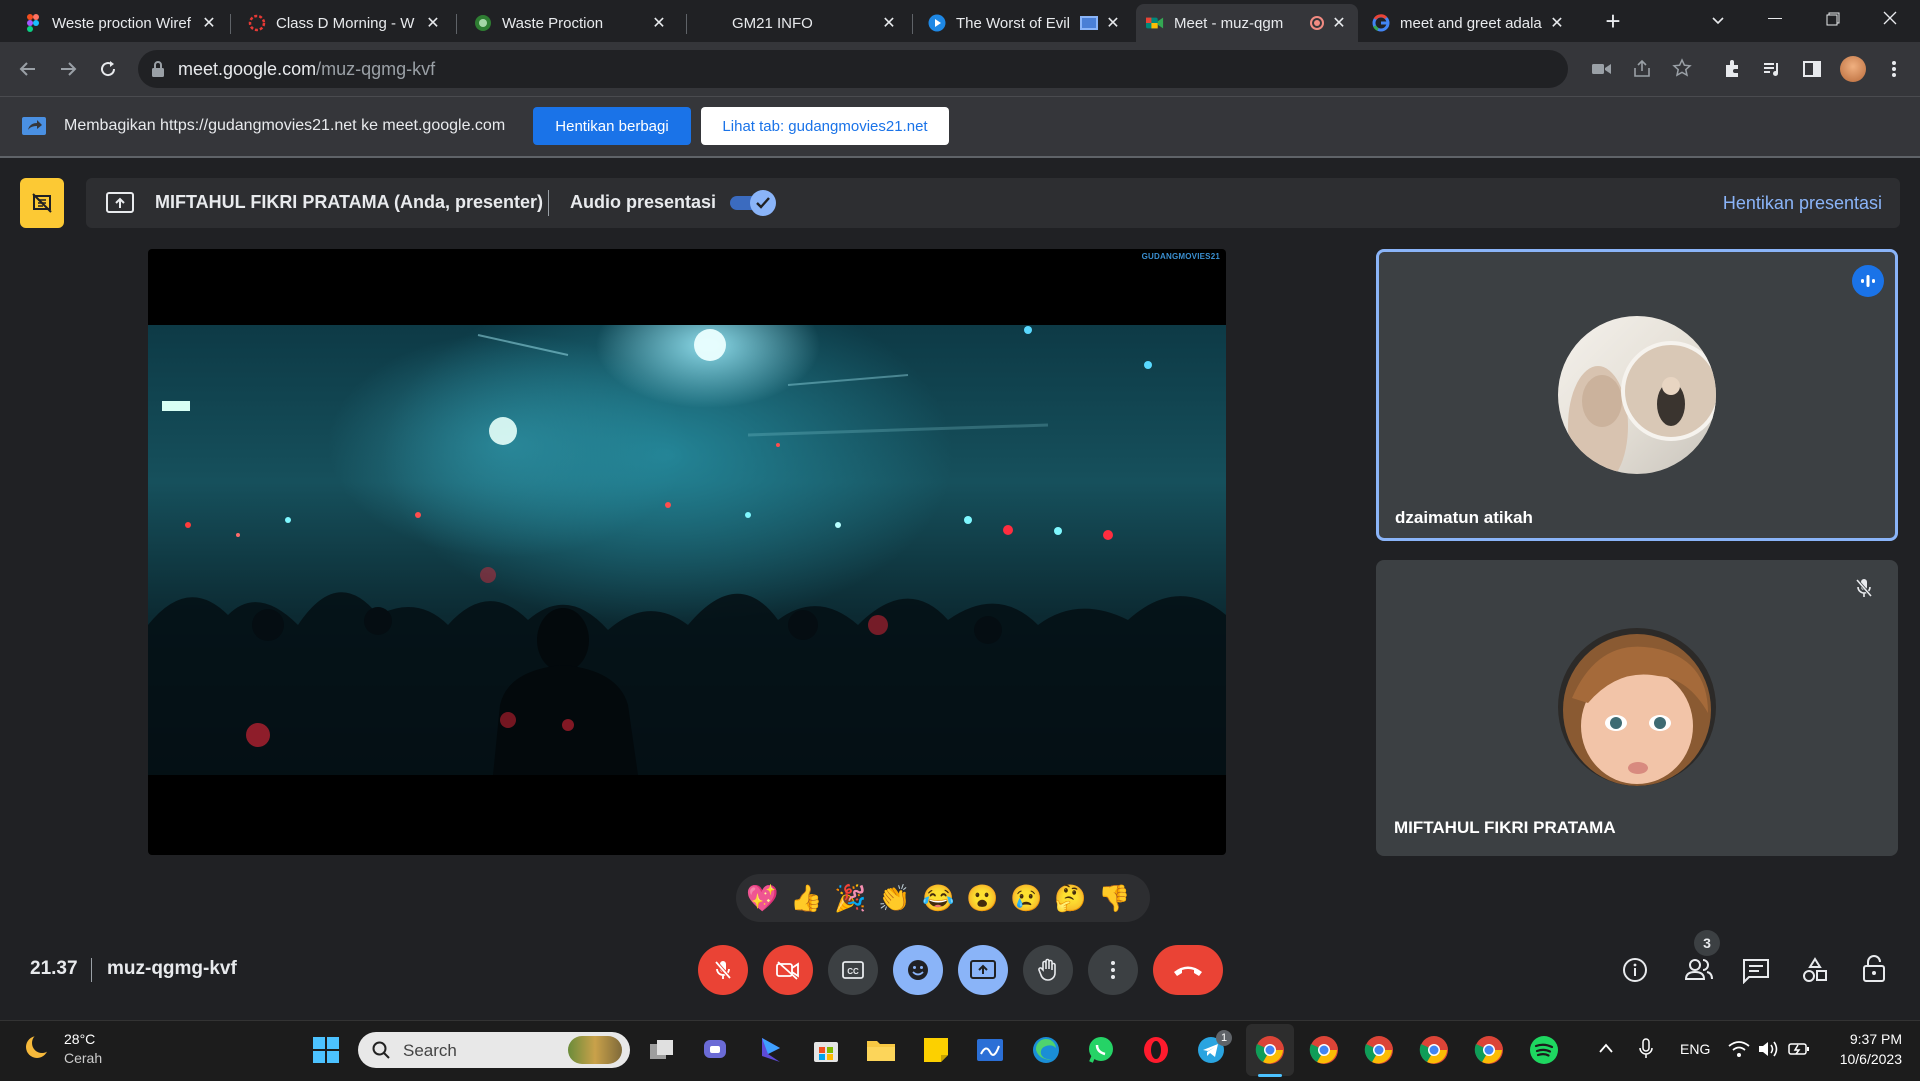 The height and width of the screenshot is (1081, 1920). Describe the element at coordinates (247, 69) in the screenshot. I see `url-host: meet.google.com` at that location.